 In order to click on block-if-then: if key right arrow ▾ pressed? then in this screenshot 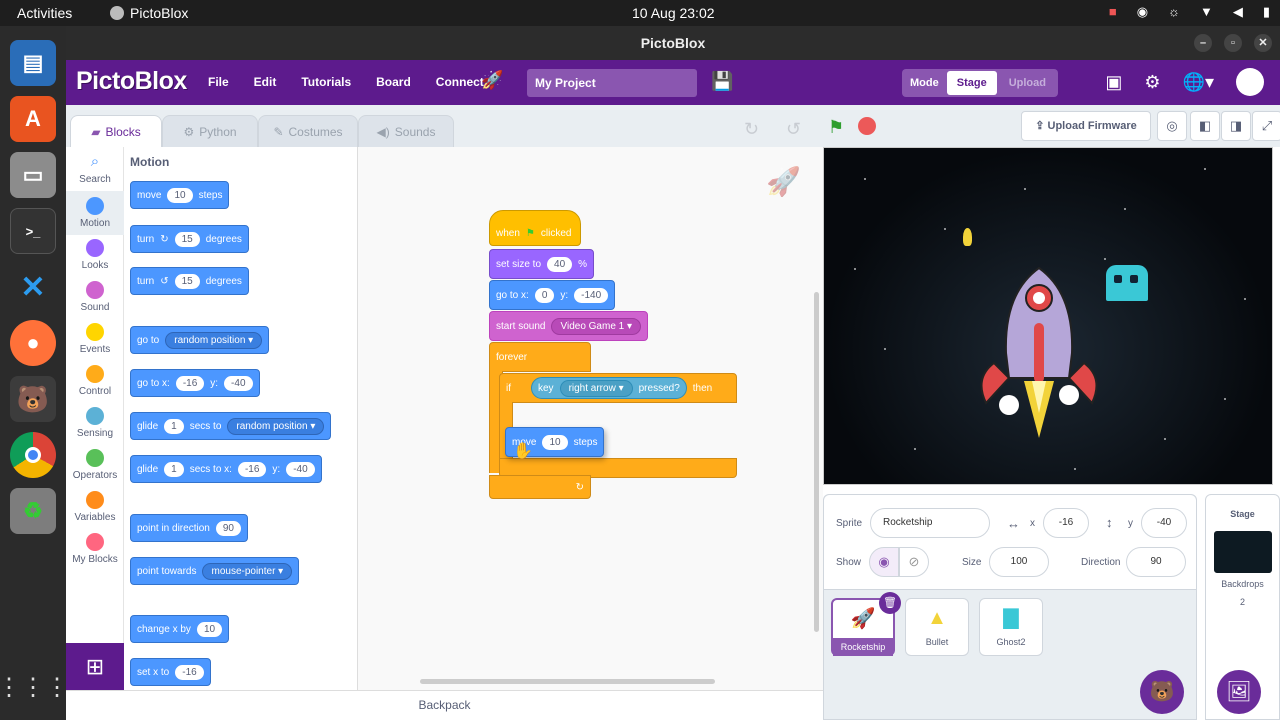, I will do `click(618, 388)`.